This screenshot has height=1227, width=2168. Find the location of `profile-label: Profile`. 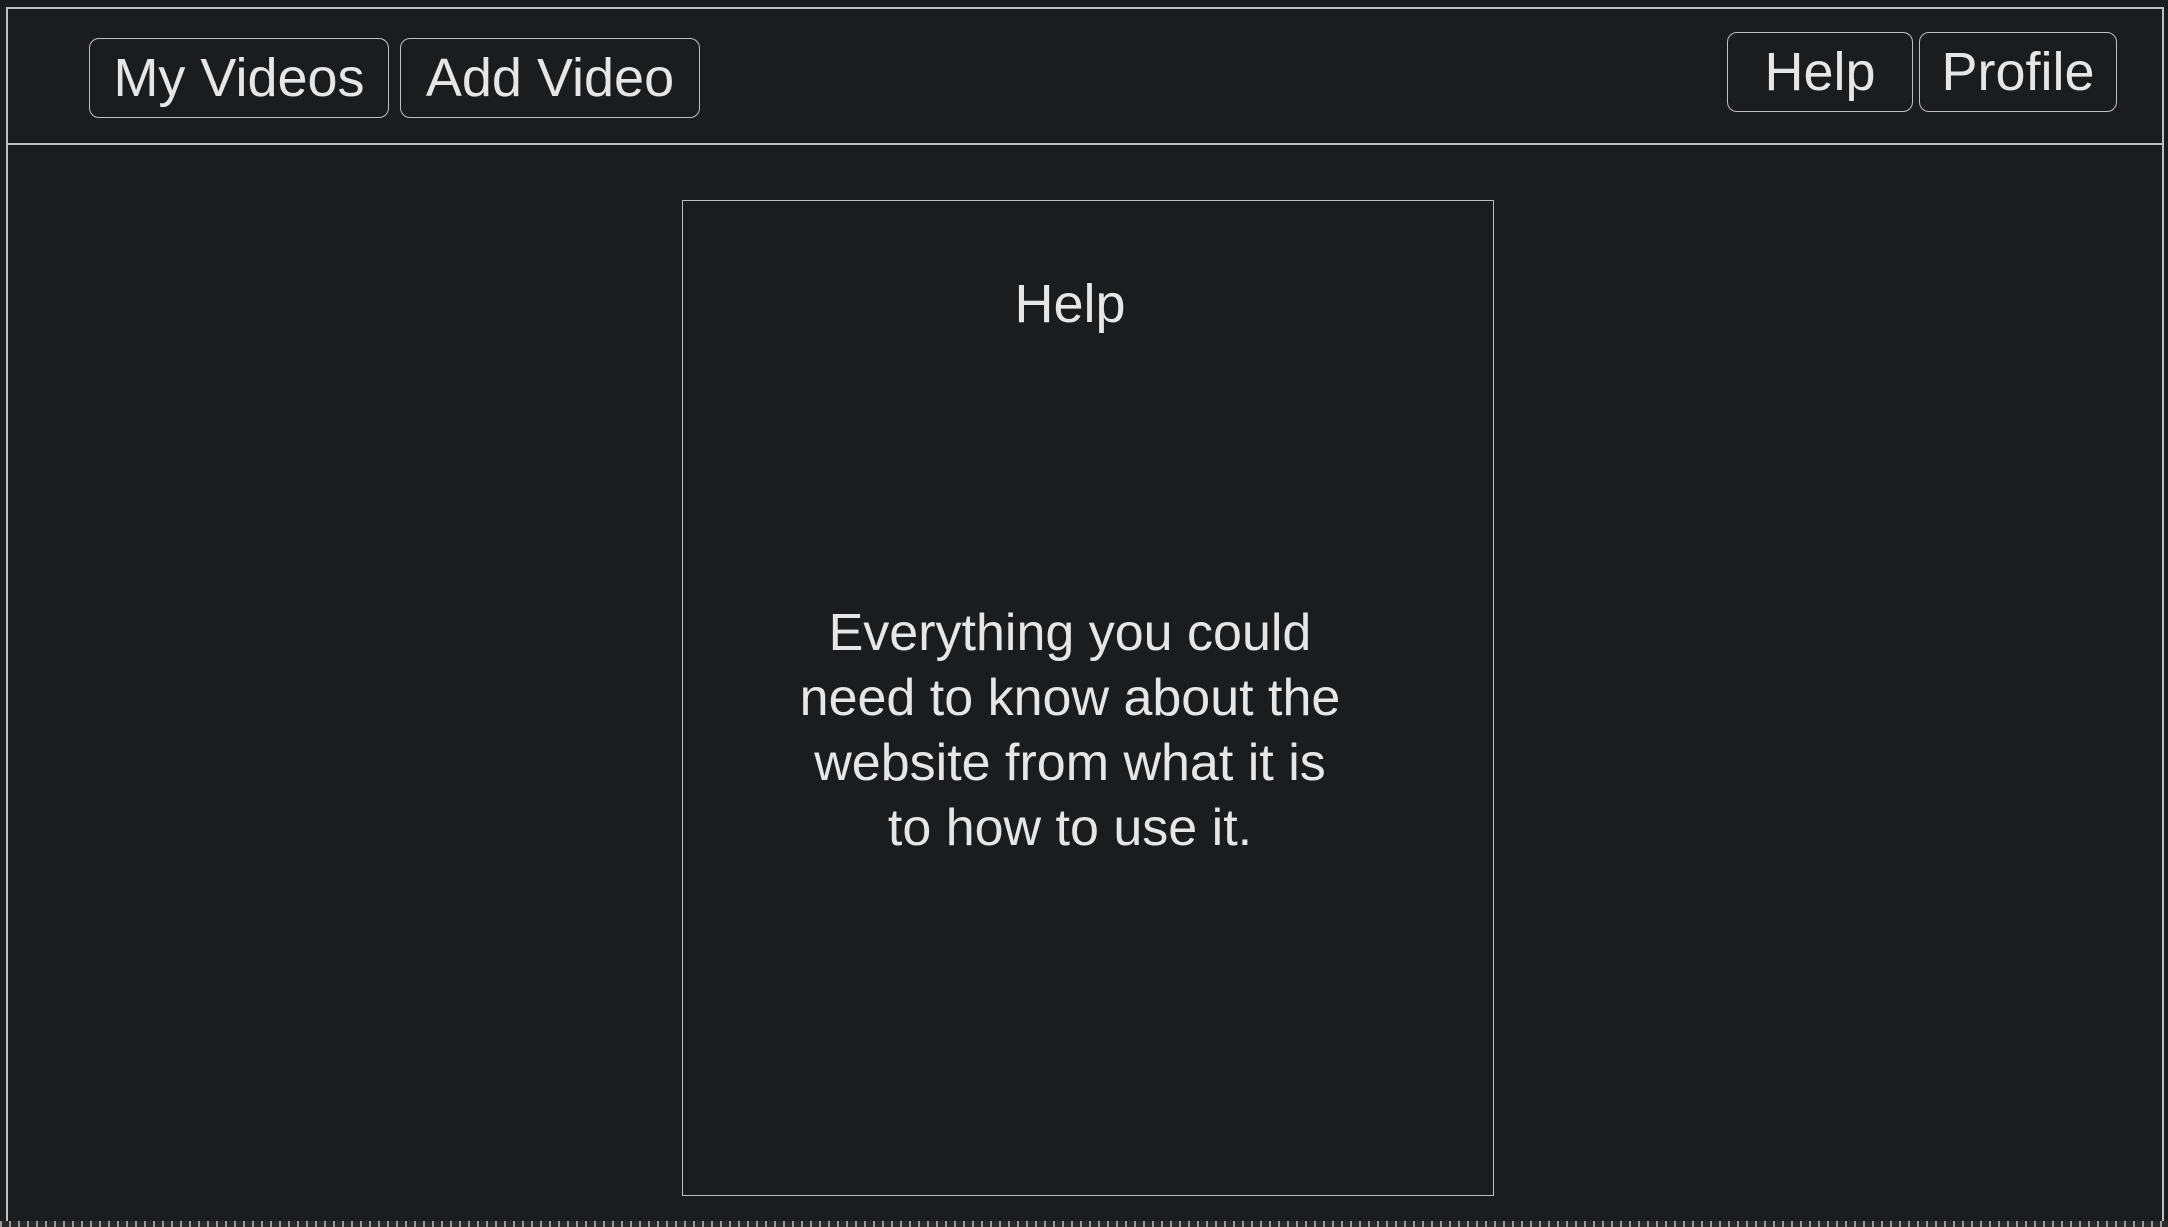

profile-label: Profile is located at coordinates (2018, 72).